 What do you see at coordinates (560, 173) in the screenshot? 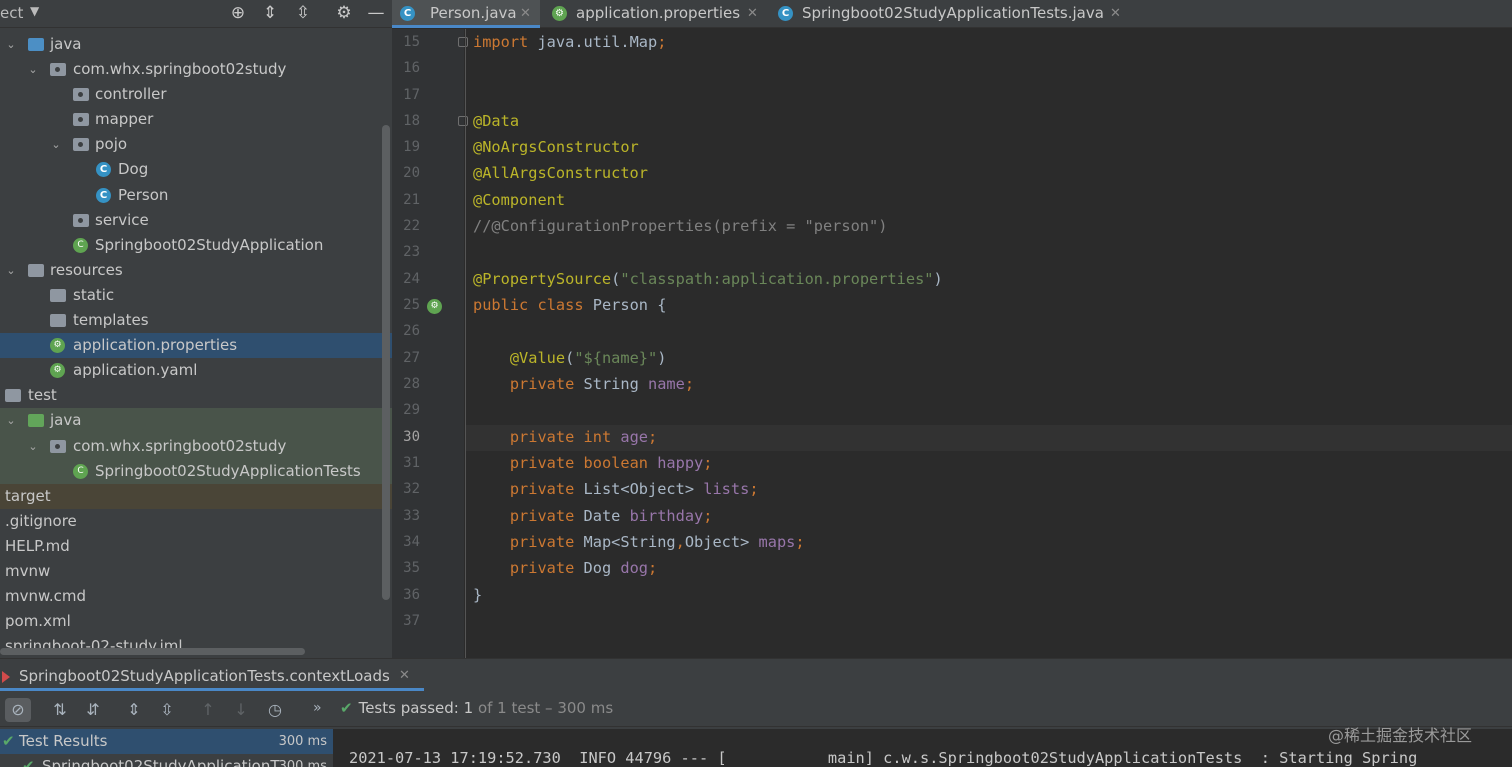
I see `code-line: @AllArgsConstructor` at bounding box center [560, 173].